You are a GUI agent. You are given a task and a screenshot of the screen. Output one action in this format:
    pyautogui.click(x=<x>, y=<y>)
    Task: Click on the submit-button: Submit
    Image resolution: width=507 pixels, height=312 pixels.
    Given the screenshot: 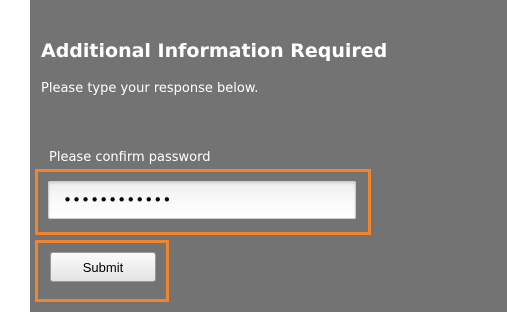 What is the action you would take?
    pyautogui.click(x=103, y=267)
    